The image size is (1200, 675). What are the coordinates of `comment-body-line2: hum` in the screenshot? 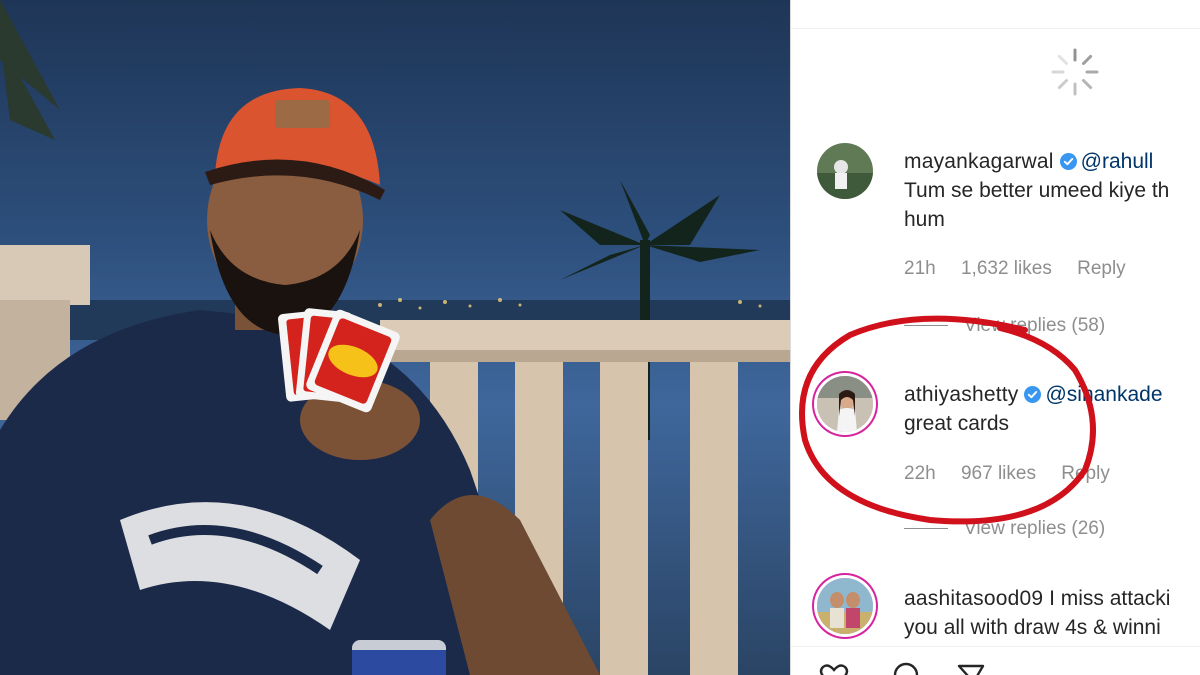 It's located at (924, 219).